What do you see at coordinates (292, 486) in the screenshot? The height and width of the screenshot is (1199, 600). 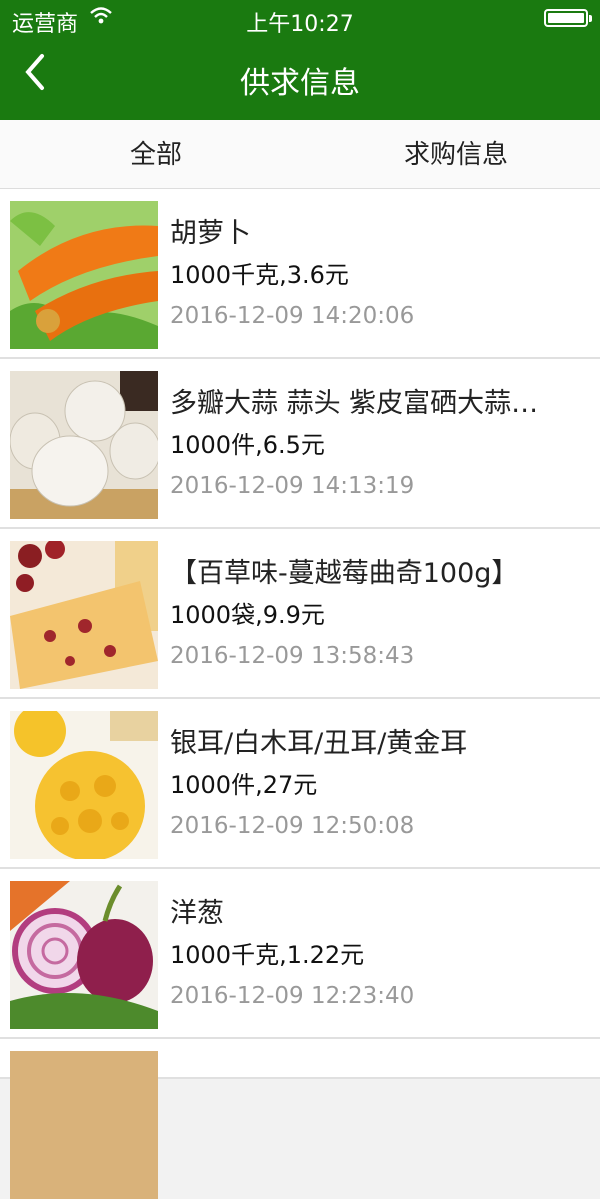 I see `item-date: 2016-12-09 14:13:19` at bounding box center [292, 486].